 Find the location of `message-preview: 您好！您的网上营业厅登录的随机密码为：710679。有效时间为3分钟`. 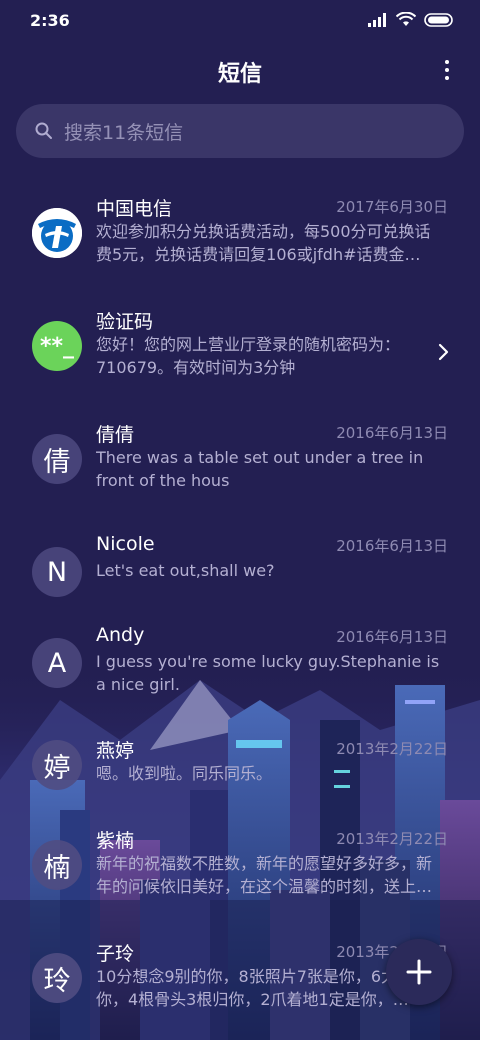

message-preview: 您好！您的网上营业厅登录的随机密码为：710679。有效时间为3分钟 is located at coordinates (248, 356).